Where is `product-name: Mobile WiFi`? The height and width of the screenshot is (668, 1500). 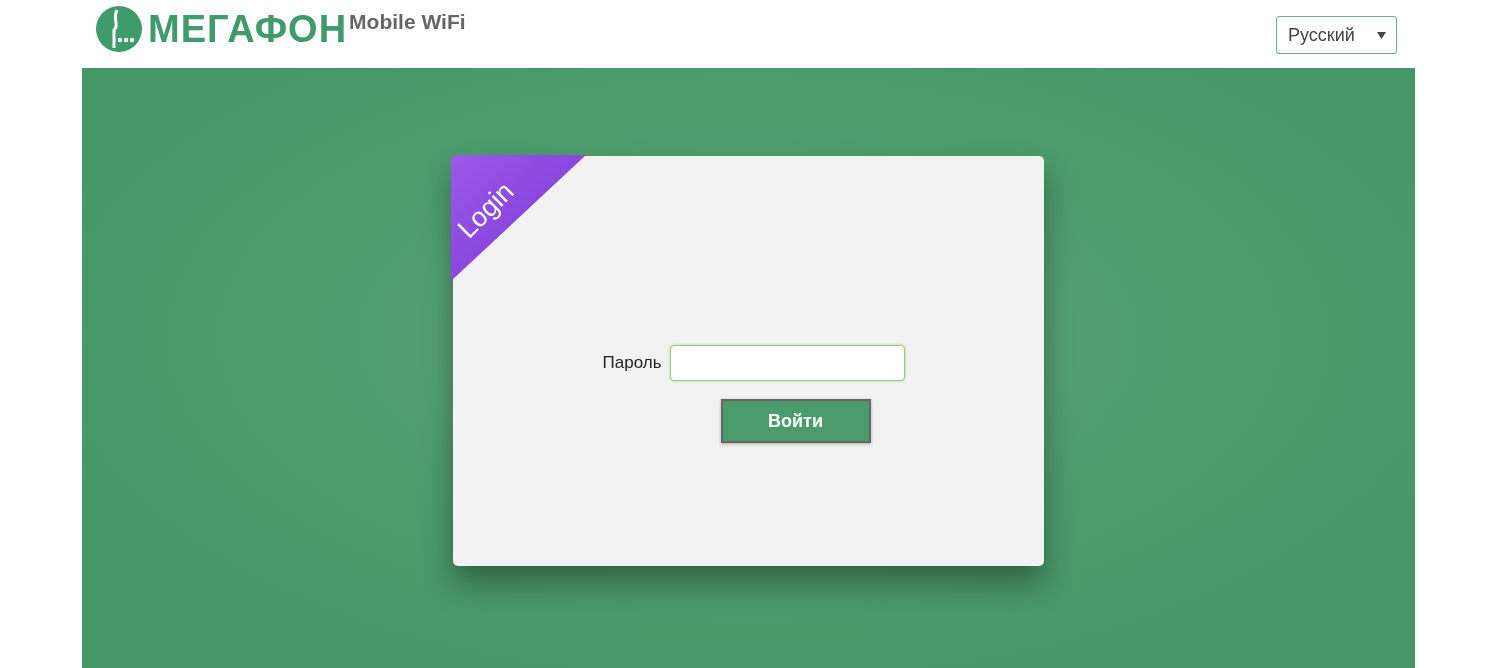 product-name: Mobile WiFi is located at coordinates (407, 22).